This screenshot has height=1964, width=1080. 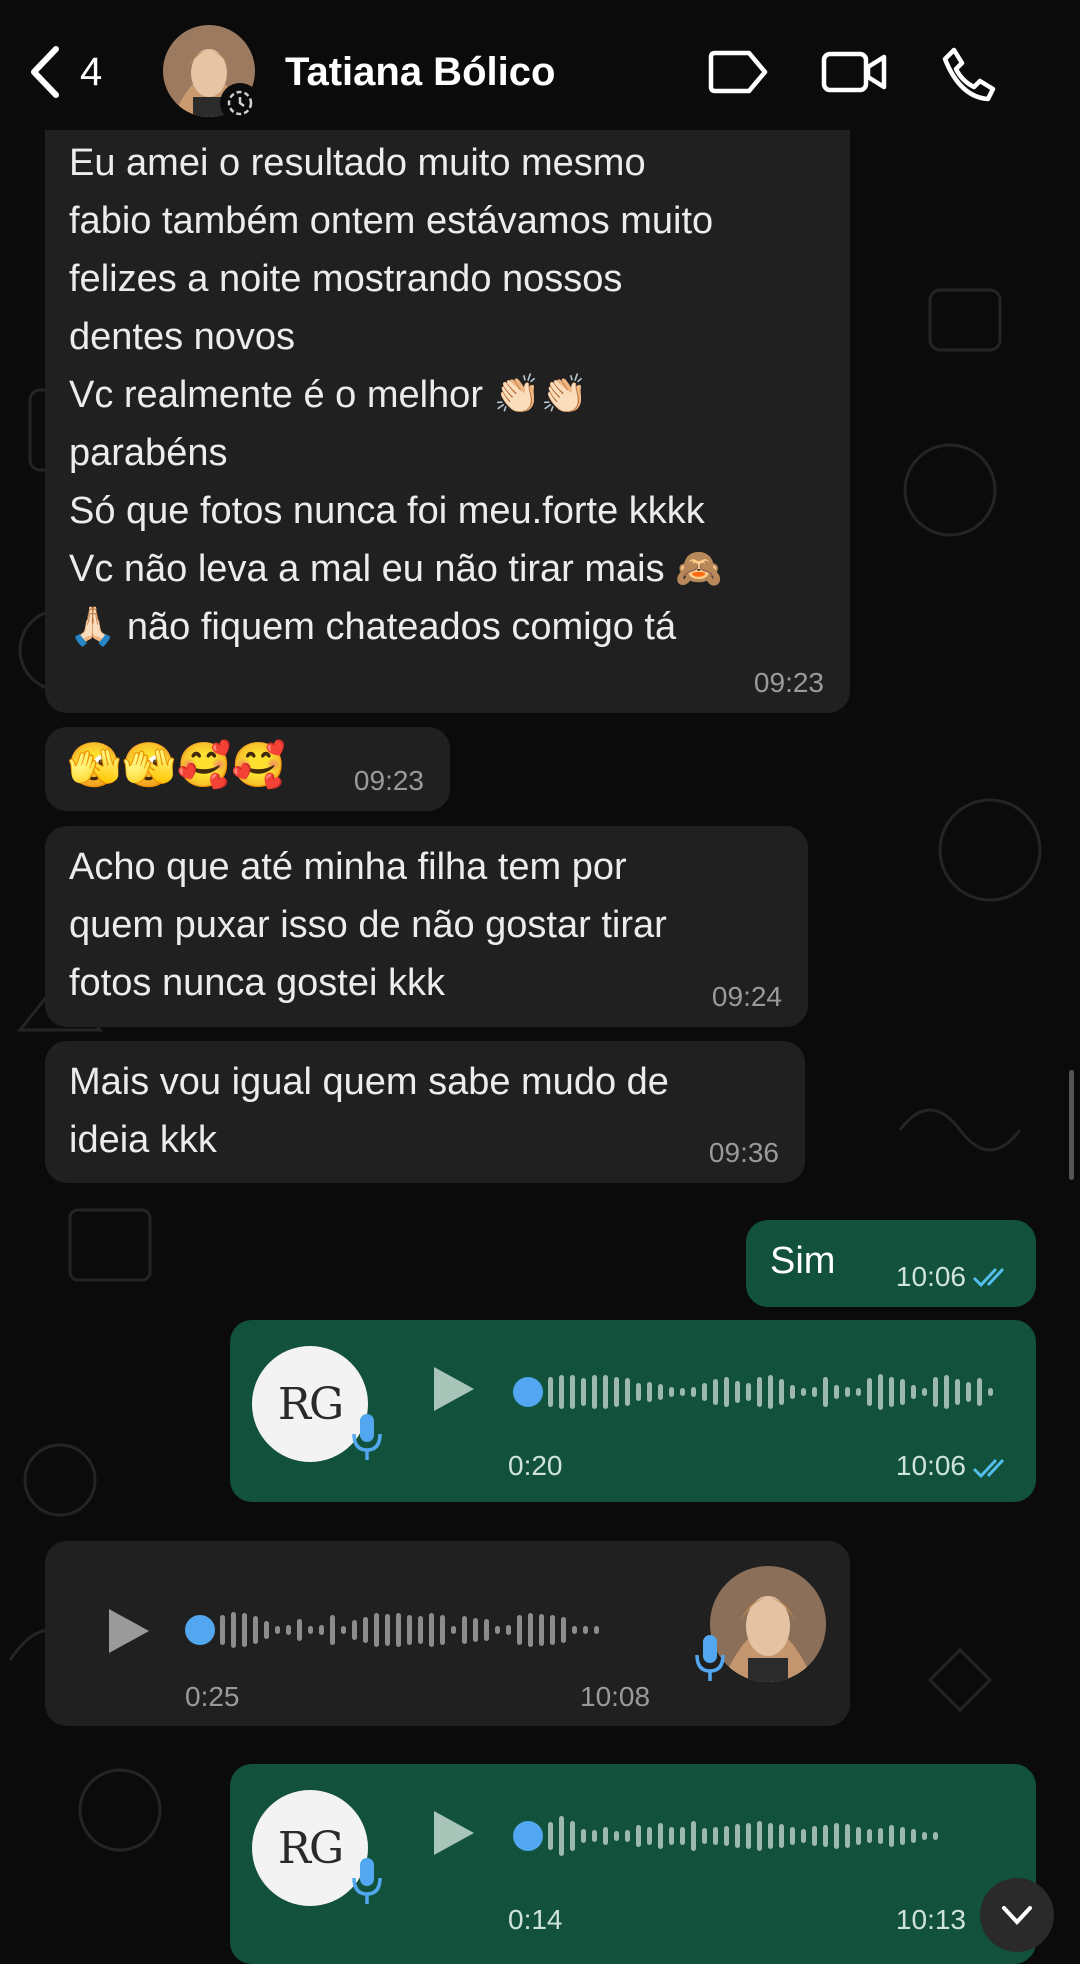 I want to click on outgoing-message: Sim 10:06, so click(x=891, y=1263).